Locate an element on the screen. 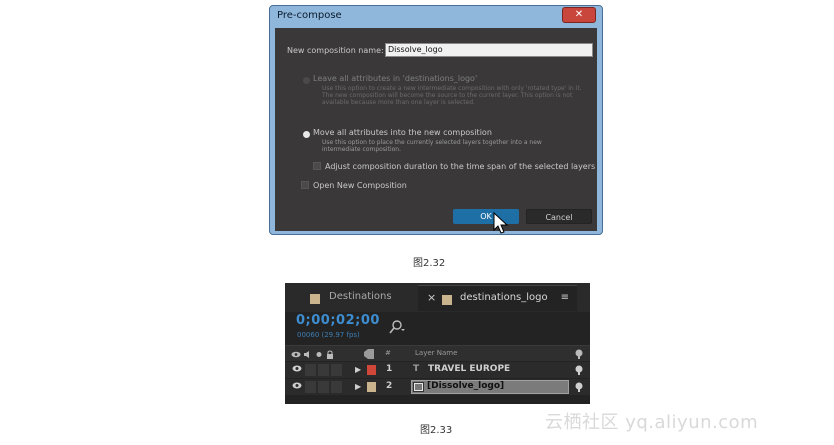  dialog-titlebar: Pre-compose ✕ is located at coordinates (436, 16).